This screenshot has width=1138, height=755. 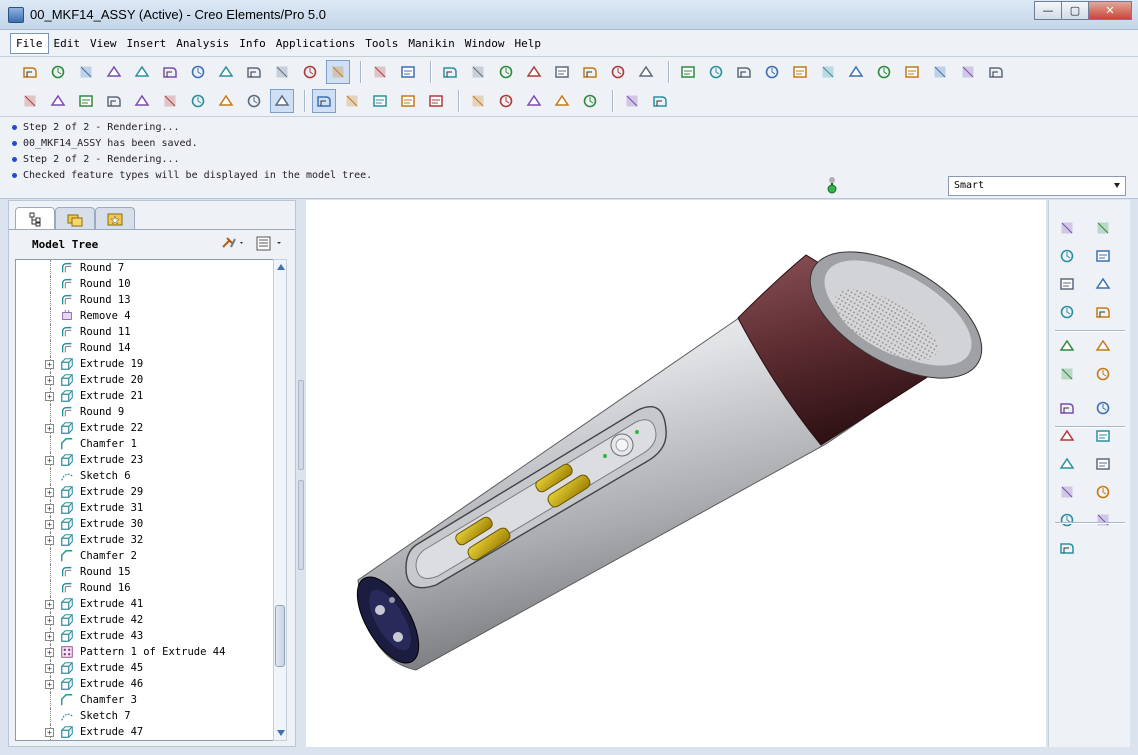 I want to click on menu-file: File, so click(x=29, y=43).